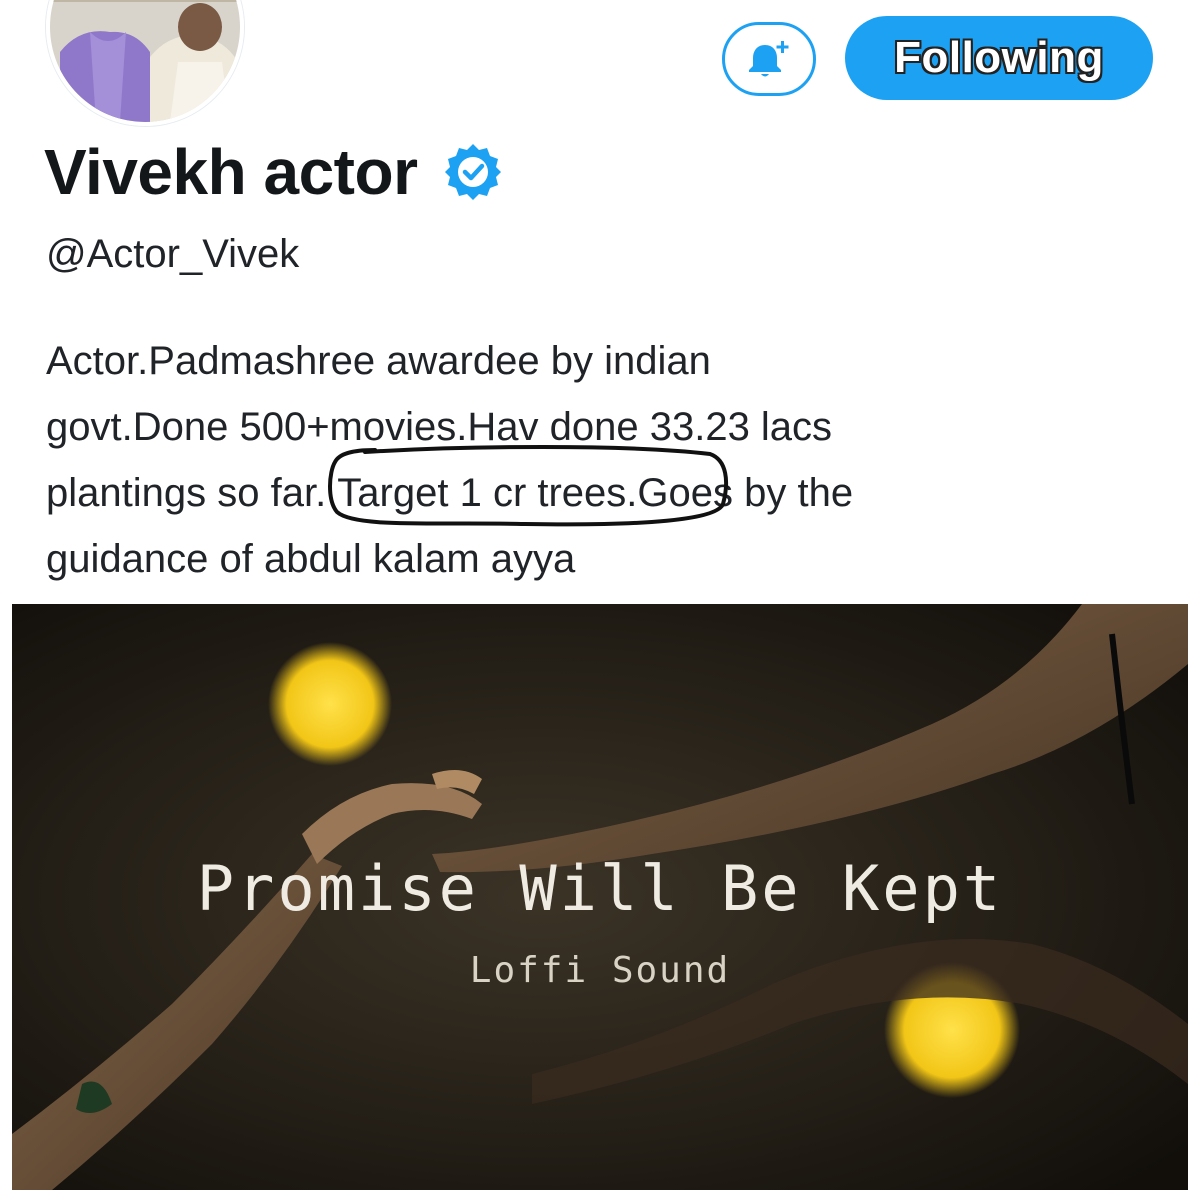 The image size is (1200, 1200). I want to click on verified-badge-icon, so click(473, 172).